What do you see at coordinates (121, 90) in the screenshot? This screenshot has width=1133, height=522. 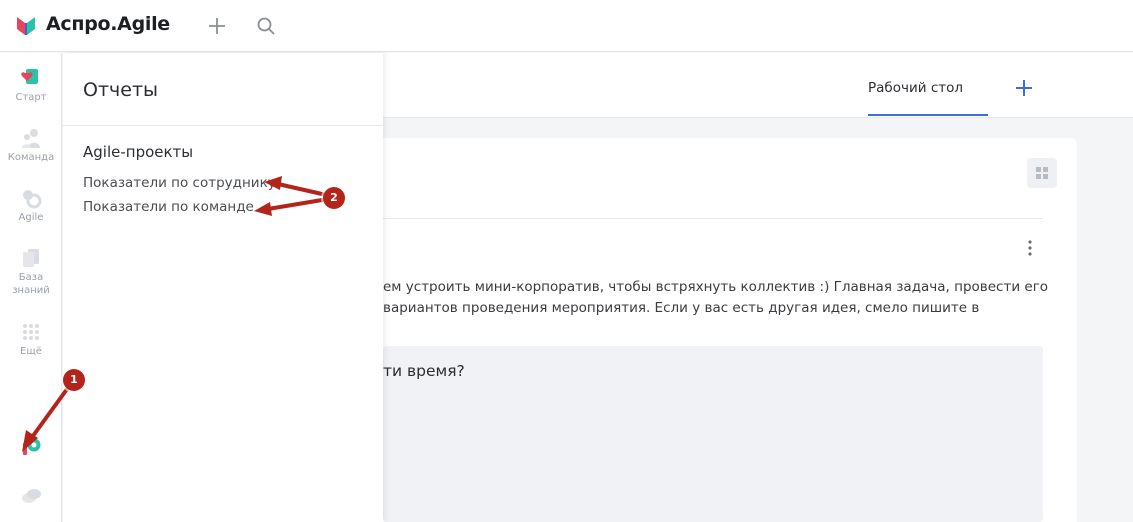 I see `panel-title: Отчеты` at bounding box center [121, 90].